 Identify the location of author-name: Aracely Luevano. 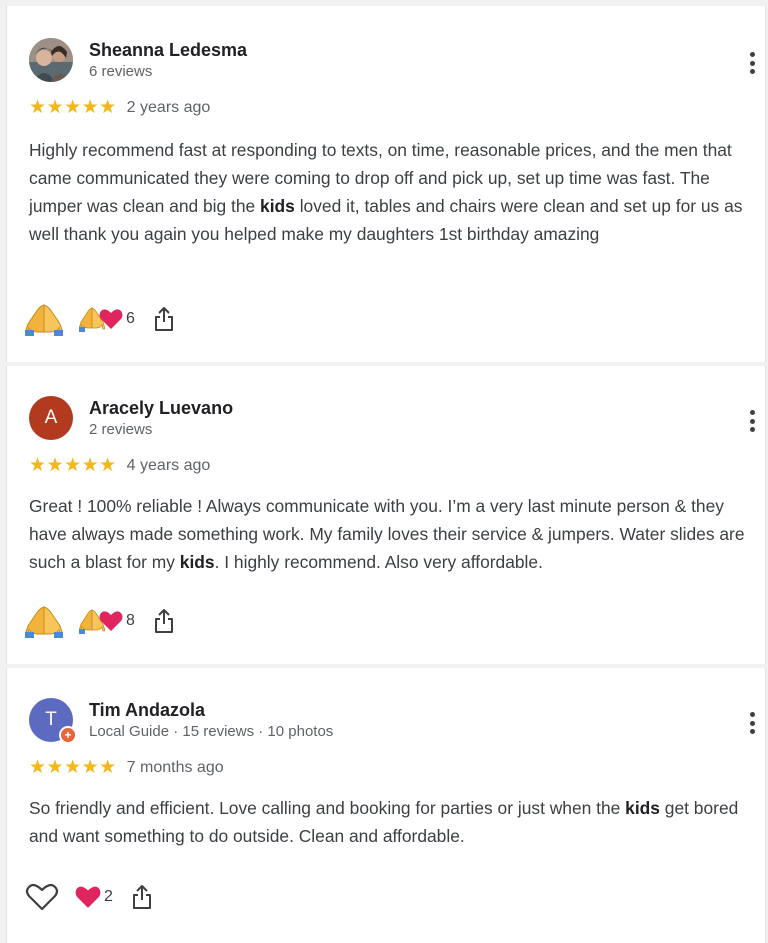
(161, 408).